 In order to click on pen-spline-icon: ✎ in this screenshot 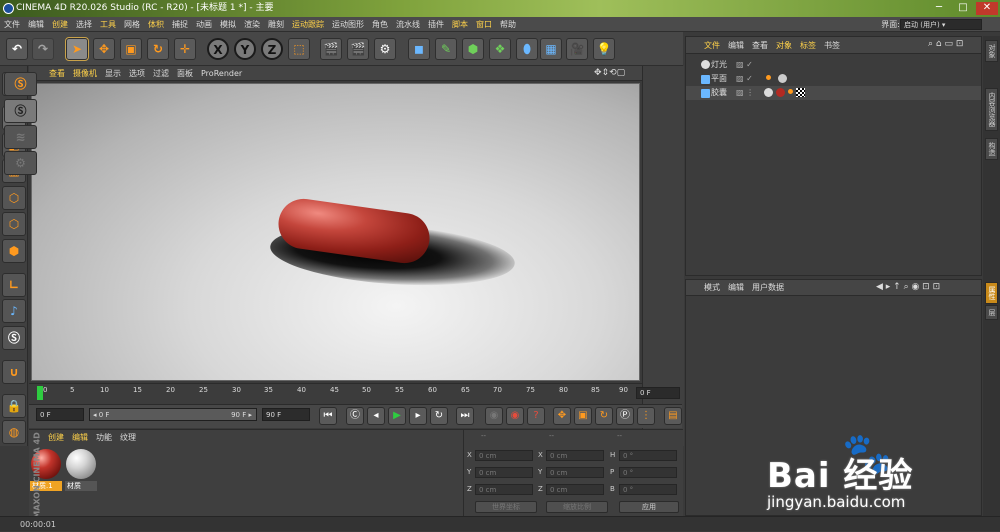, I will do `click(446, 49)`.